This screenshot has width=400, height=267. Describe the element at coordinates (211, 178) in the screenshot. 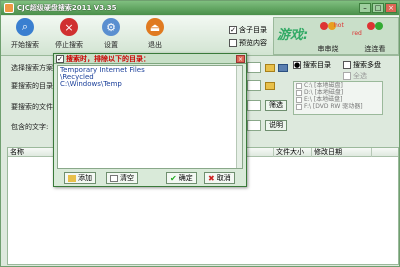

I see `cancel-icon: ✖` at that location.